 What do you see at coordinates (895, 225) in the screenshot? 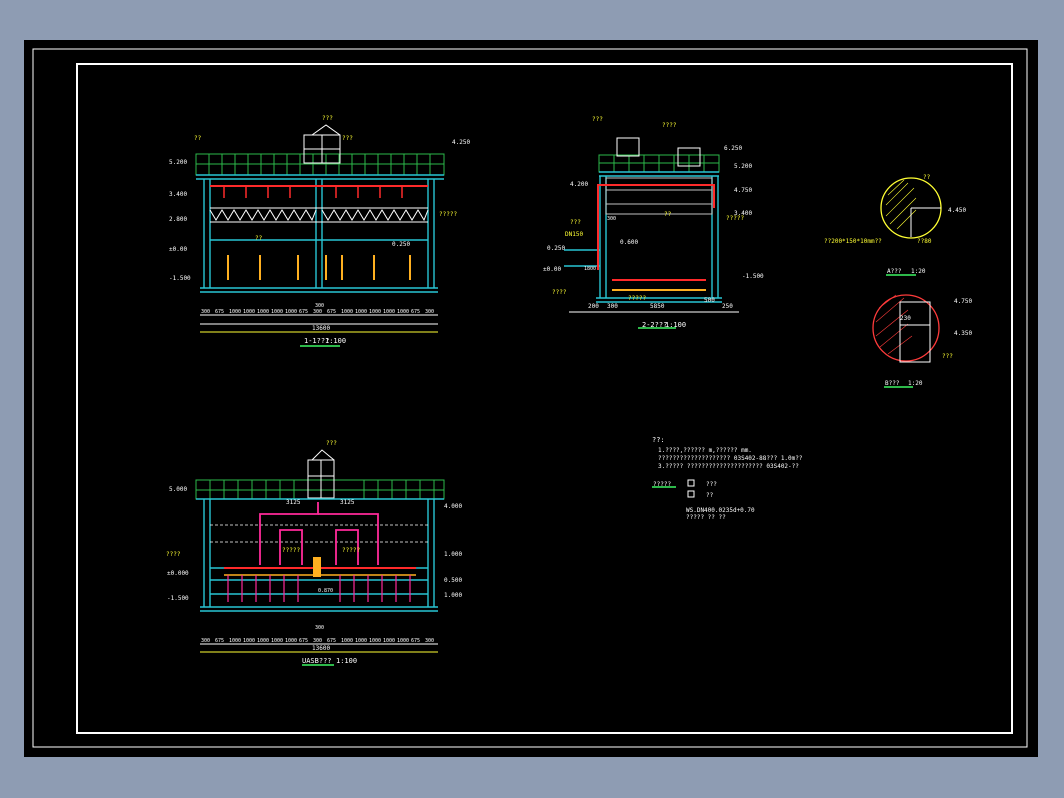
I see `detail-a-drawing: ?? 4.450 ??200*150*10mm?? ??80 A??? 1:20` at bounding box center [895, 225].